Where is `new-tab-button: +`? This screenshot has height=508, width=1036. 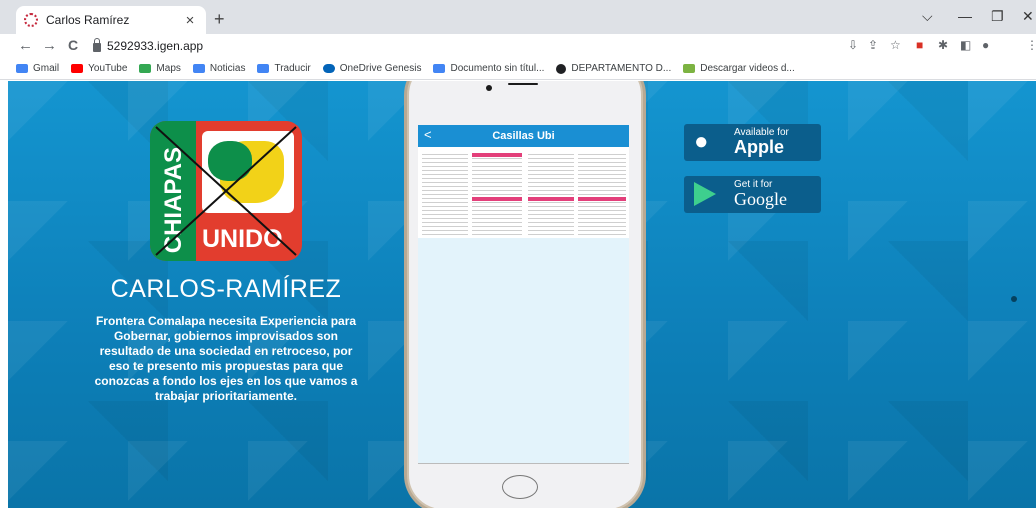 new-tab-button: + is located at coordinates (219, 19).